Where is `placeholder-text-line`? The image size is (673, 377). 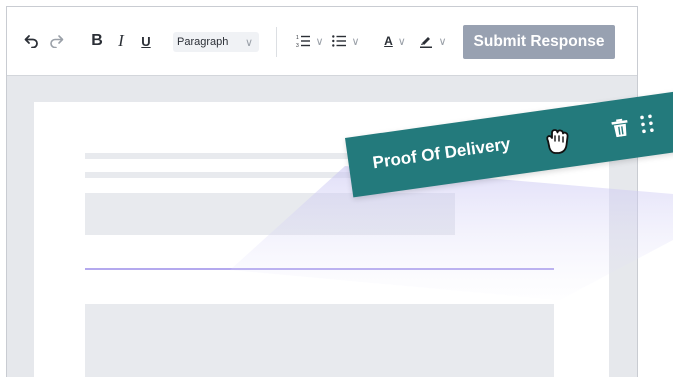 placeholder-text-line is located at coordinates (237, 156).